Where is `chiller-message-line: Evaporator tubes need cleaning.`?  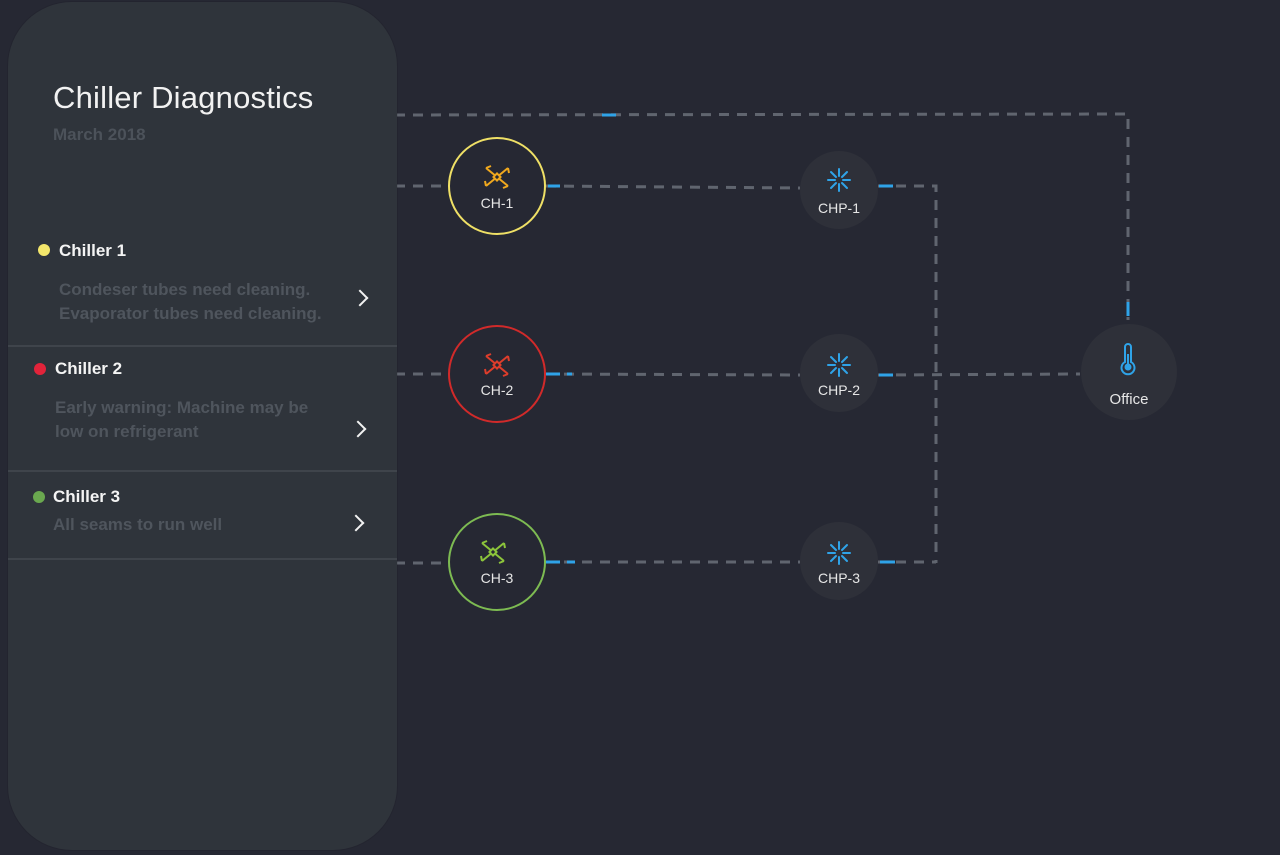 chiller-message-line: Evaporator tubes need cleaning. is located at coordinates (190, 313).